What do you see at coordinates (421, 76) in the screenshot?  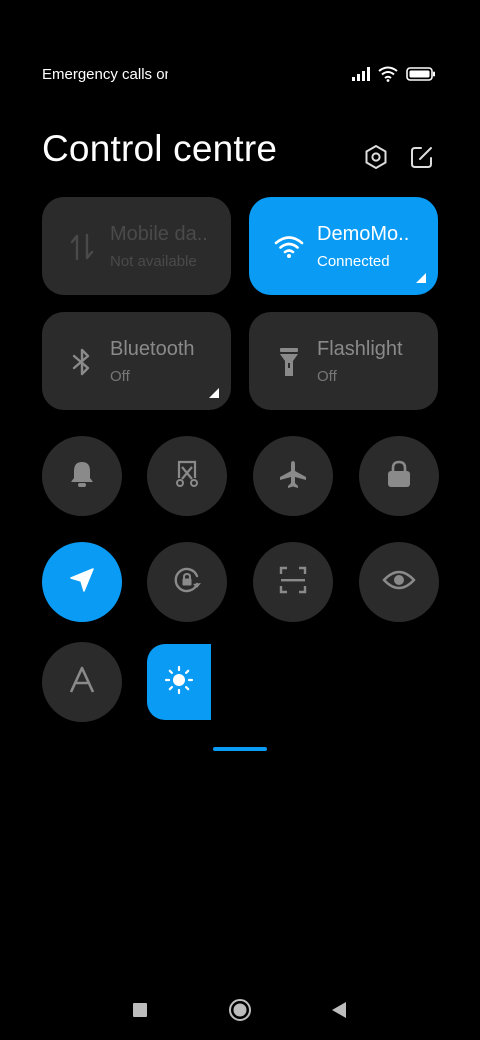 I see `battery-icon` at bounding box center [421, 76].